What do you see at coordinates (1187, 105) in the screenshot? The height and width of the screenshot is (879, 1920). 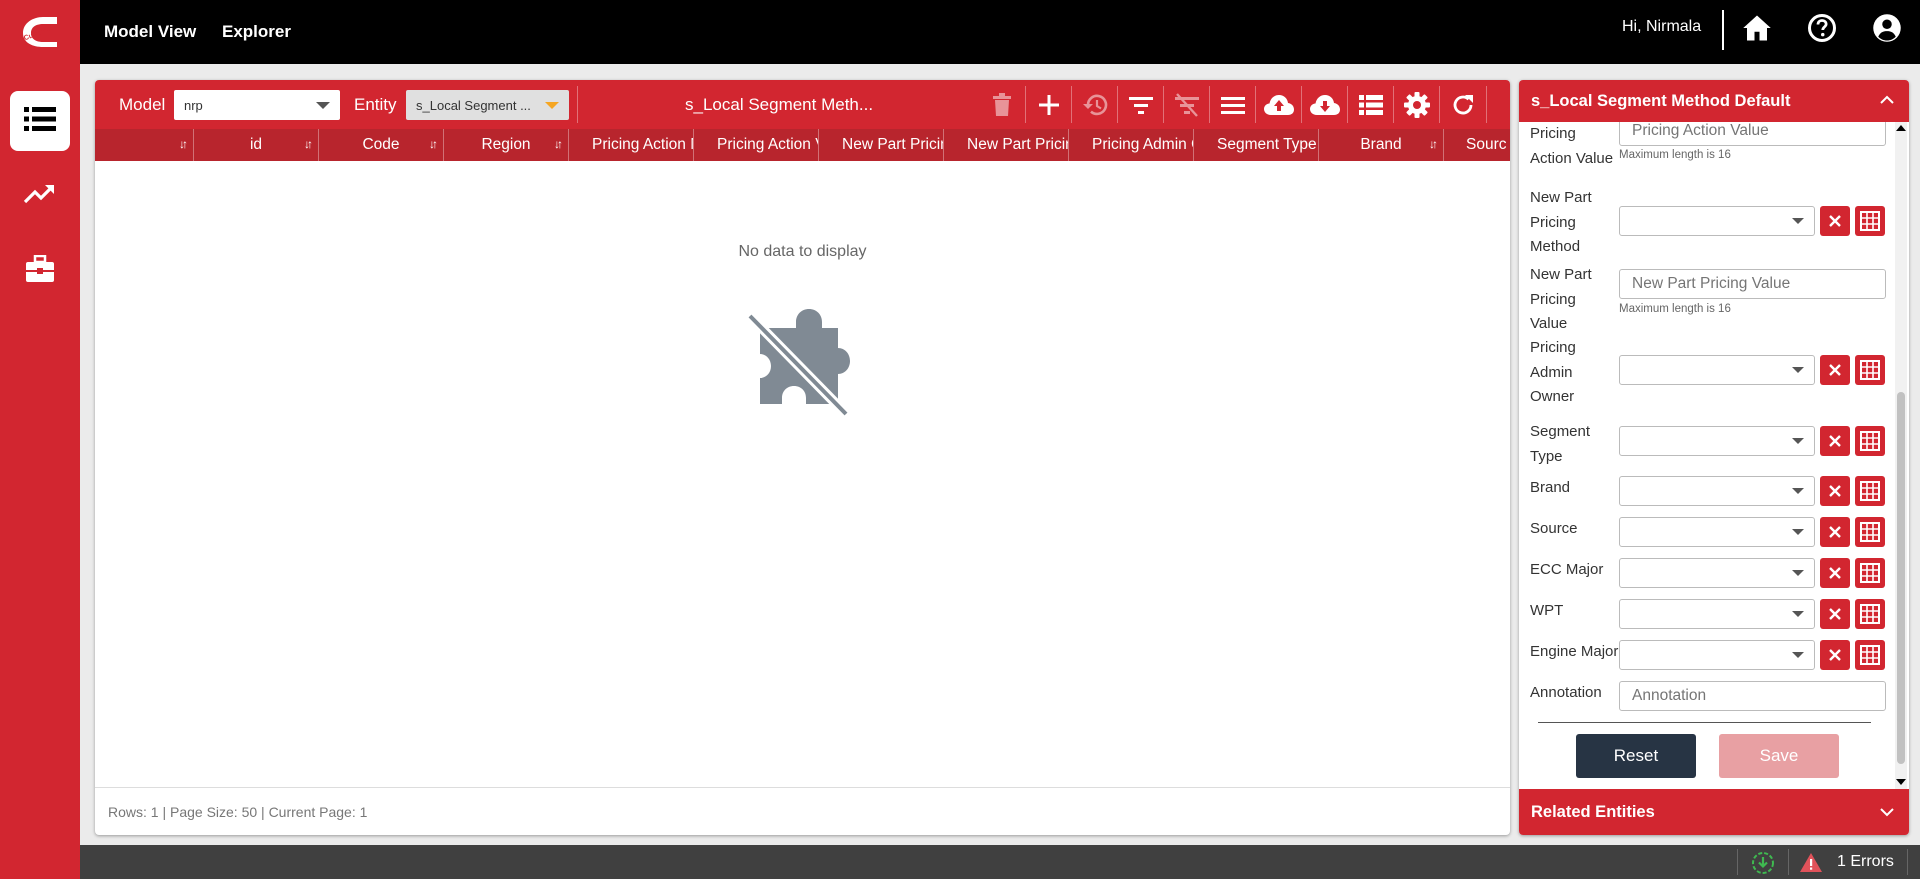 I see `clear-filter-icon` at bounding box center [1187, 105].